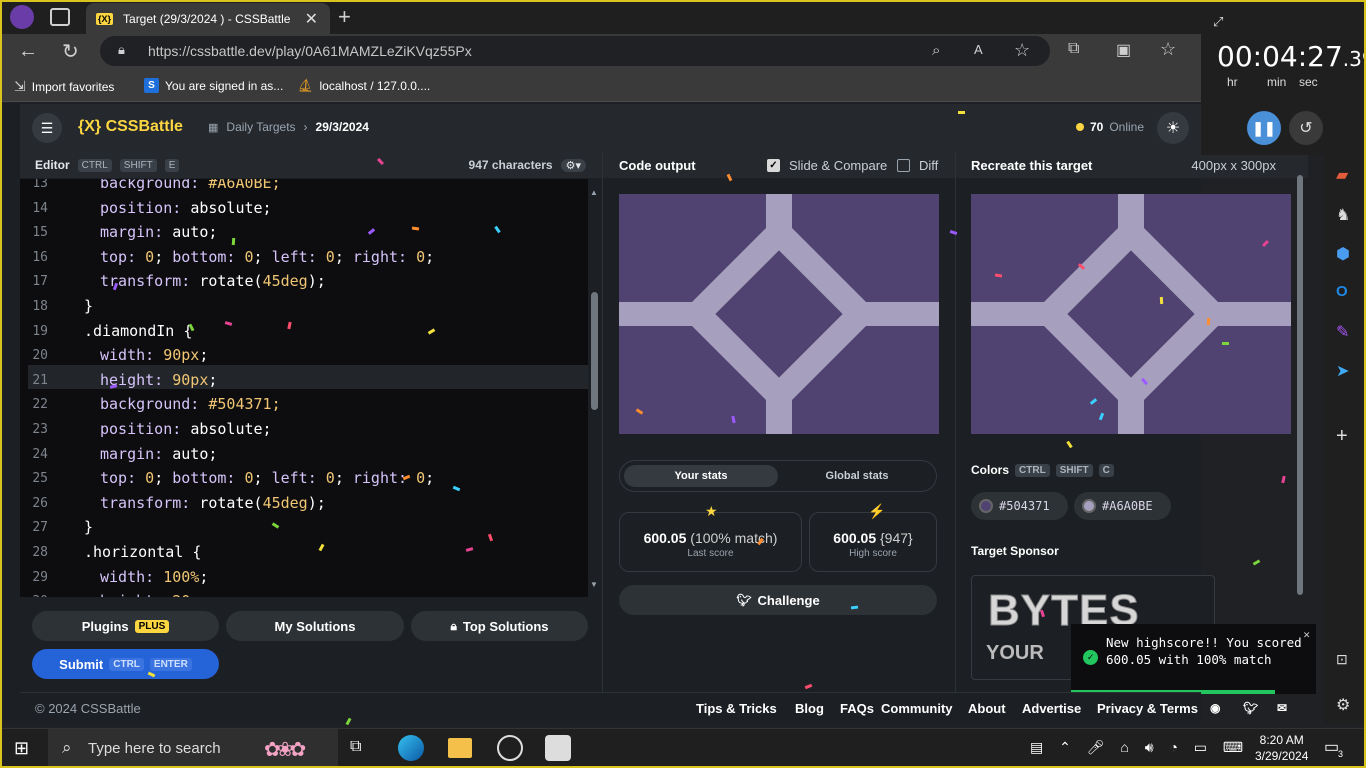 This screenshot has height=768, width=1366. What do you see at coordinates (208, 18) in the screenshot?
I see `active-tab: {X} Target (29/3/2024 ) - CSSBattle ✕` at bounding box center [208, 18].